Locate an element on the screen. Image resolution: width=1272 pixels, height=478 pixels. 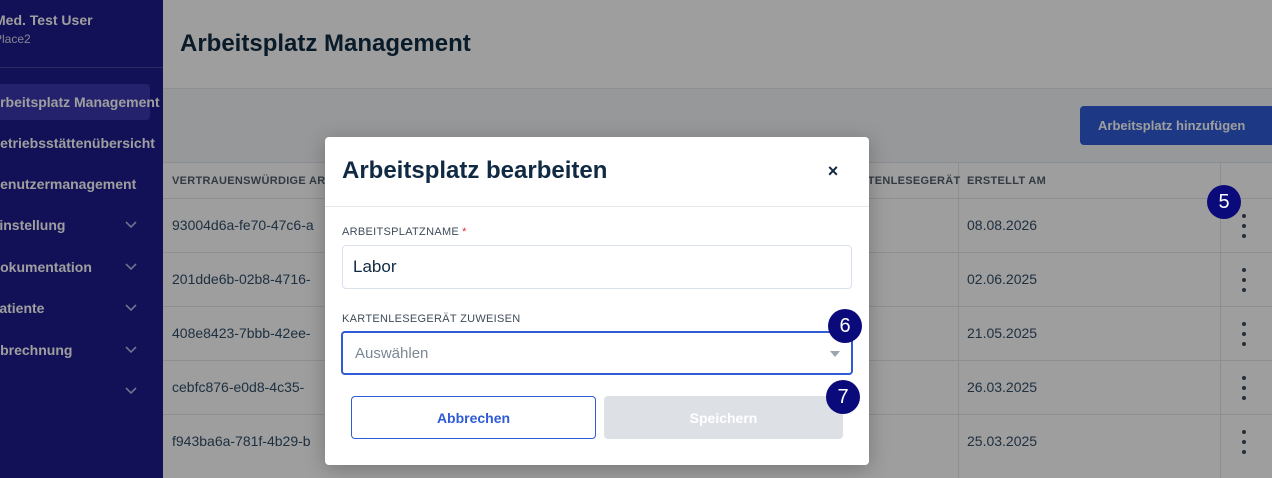
caret-down-icon is located at coordinates (835, 354).